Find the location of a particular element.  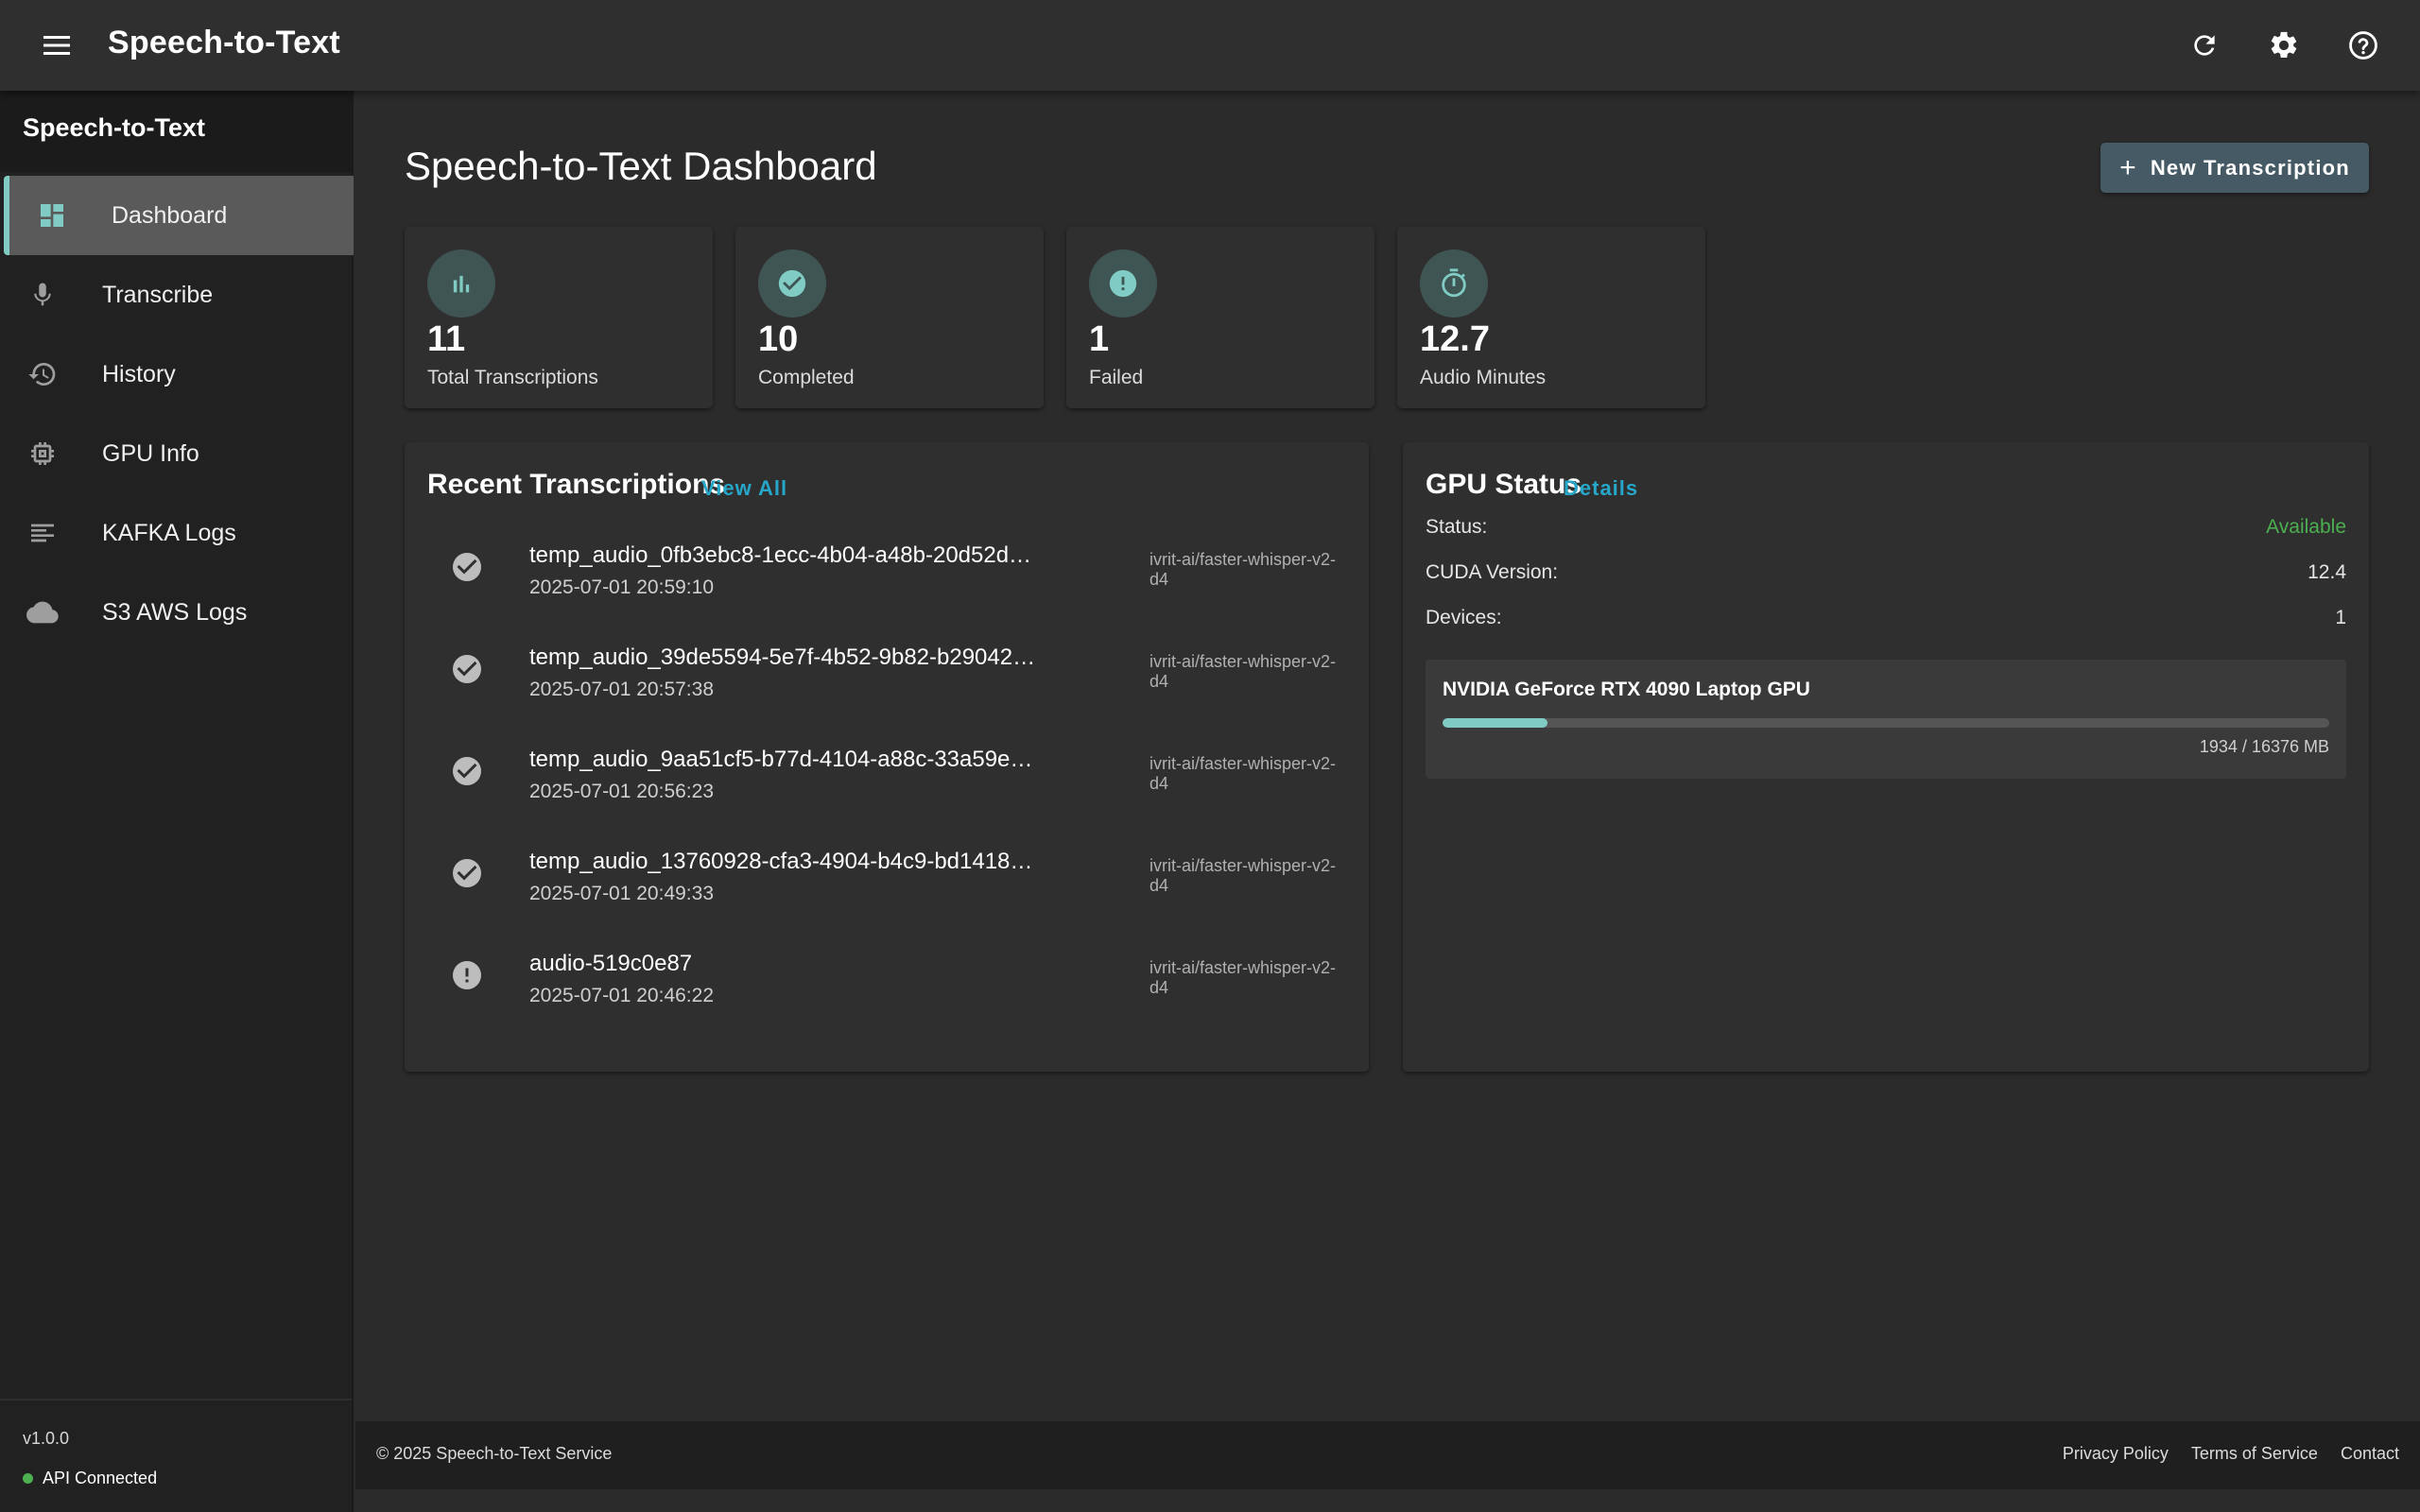

dashboard-icon is located at coordinates (52, 215).